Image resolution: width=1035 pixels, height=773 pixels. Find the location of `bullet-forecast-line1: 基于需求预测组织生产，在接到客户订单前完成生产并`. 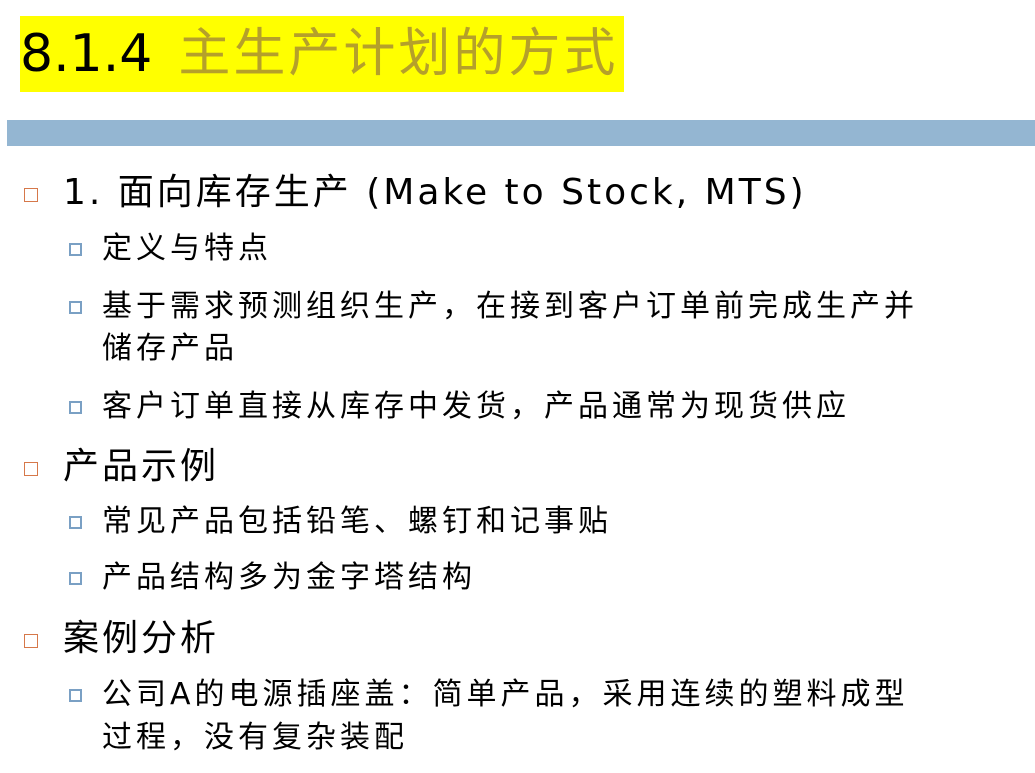

bullet-forecast-line1: 基于需求预测组织生产，在接到客户订单前完成生产并 is located at coordinates (510, 306).